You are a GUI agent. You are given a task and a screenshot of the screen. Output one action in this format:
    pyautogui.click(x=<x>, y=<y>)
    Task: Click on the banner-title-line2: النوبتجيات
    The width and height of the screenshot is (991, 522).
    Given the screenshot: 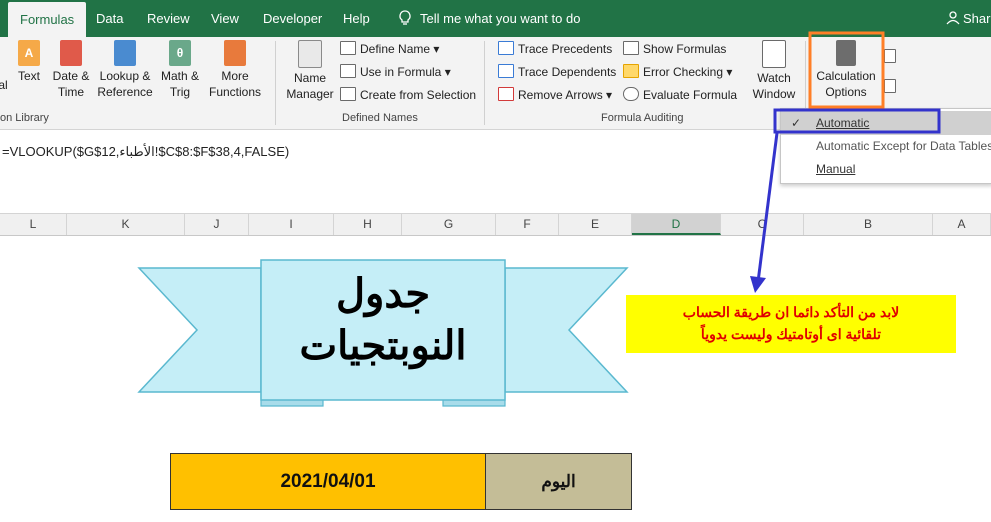 What is the action you would take?
    pyautogui.click(x=383, y=346)
    